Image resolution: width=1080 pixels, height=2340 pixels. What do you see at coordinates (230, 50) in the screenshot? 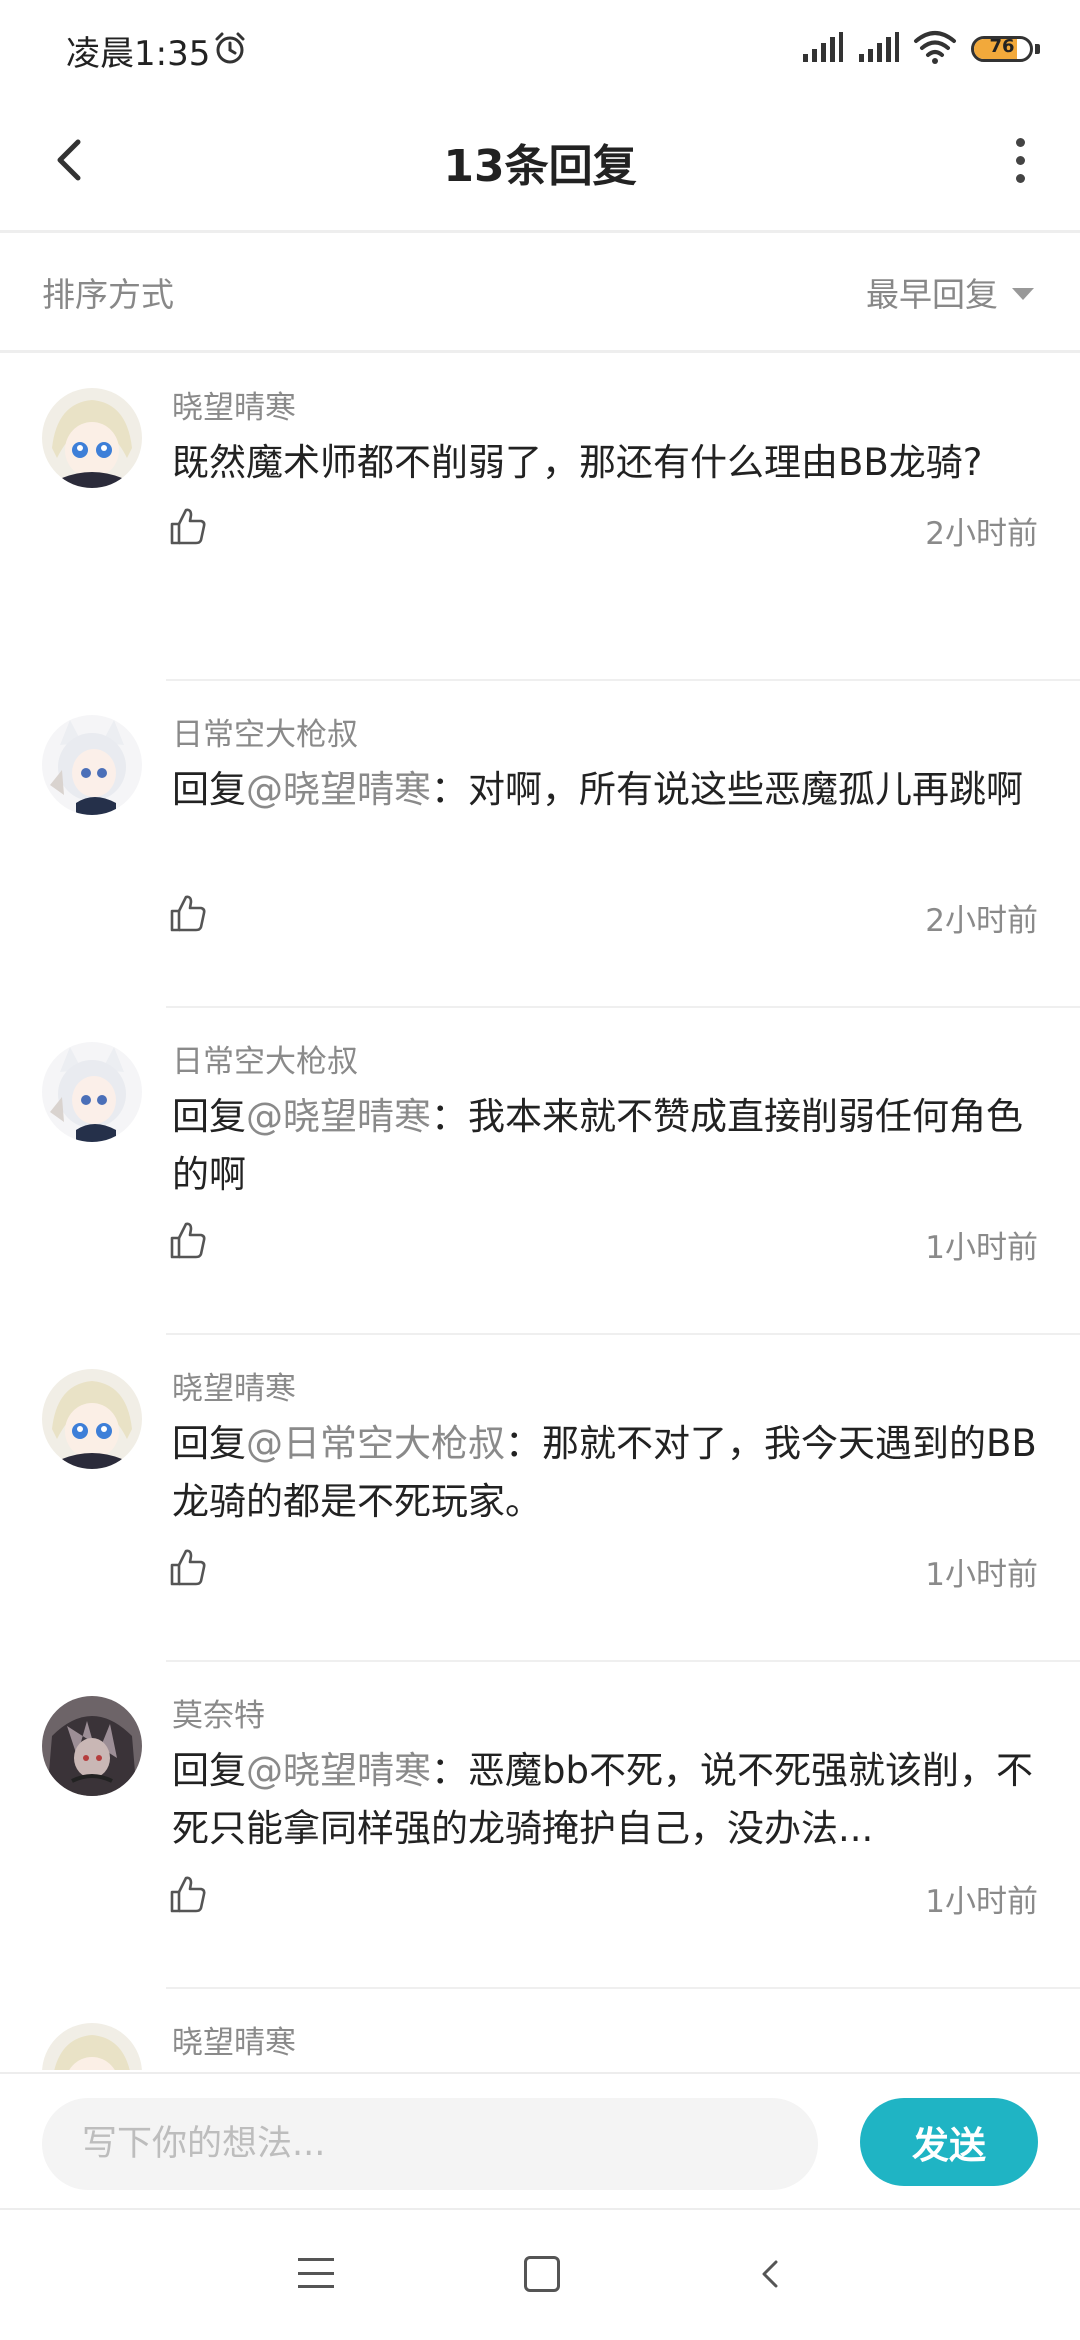
I see `alarm-icon` at bounding box center [230, 50].